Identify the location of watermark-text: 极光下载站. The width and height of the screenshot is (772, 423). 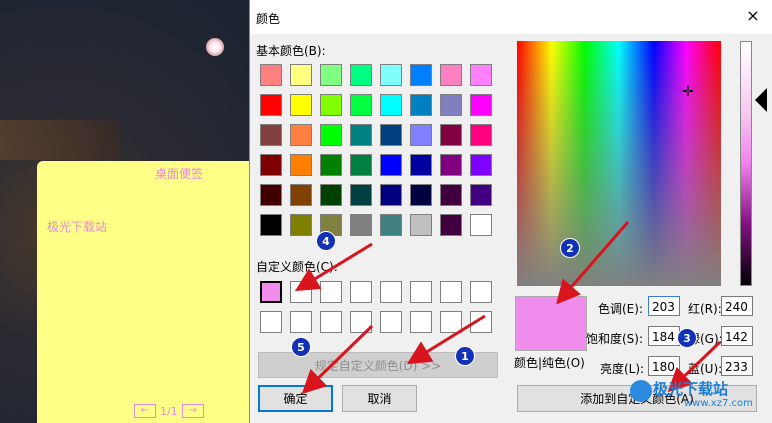
(691, 389).